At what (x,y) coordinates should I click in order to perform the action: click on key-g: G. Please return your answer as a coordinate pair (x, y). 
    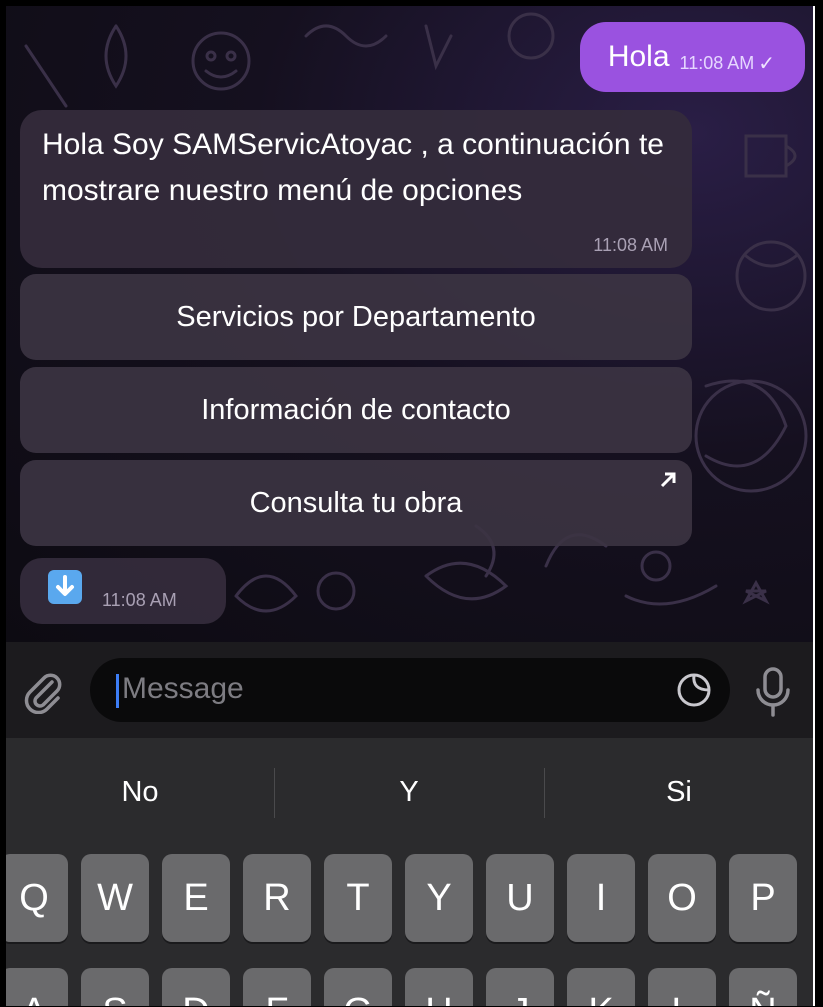
    Looking at the image, I should click on (358, 987).